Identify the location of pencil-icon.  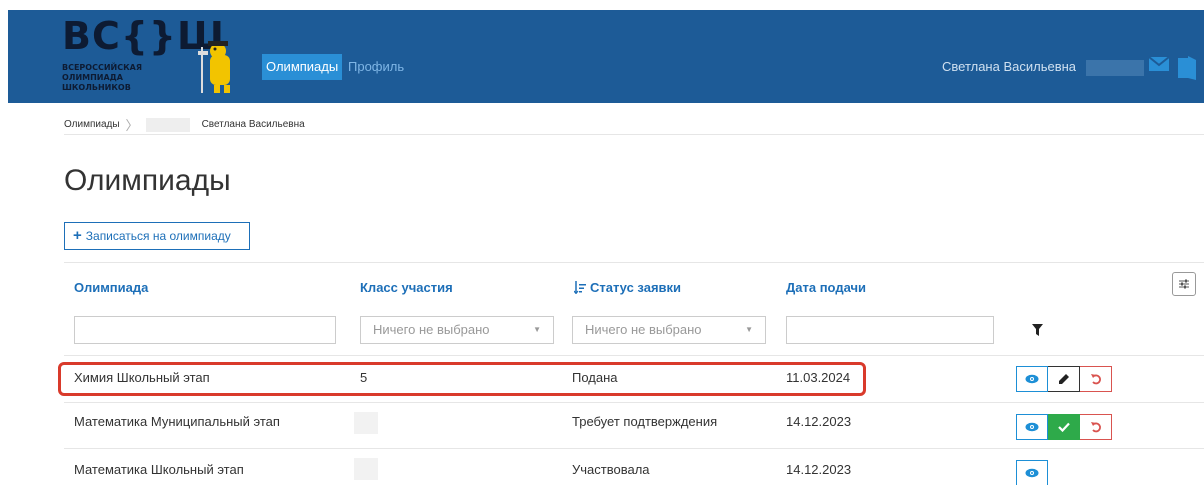
(1063, 379).